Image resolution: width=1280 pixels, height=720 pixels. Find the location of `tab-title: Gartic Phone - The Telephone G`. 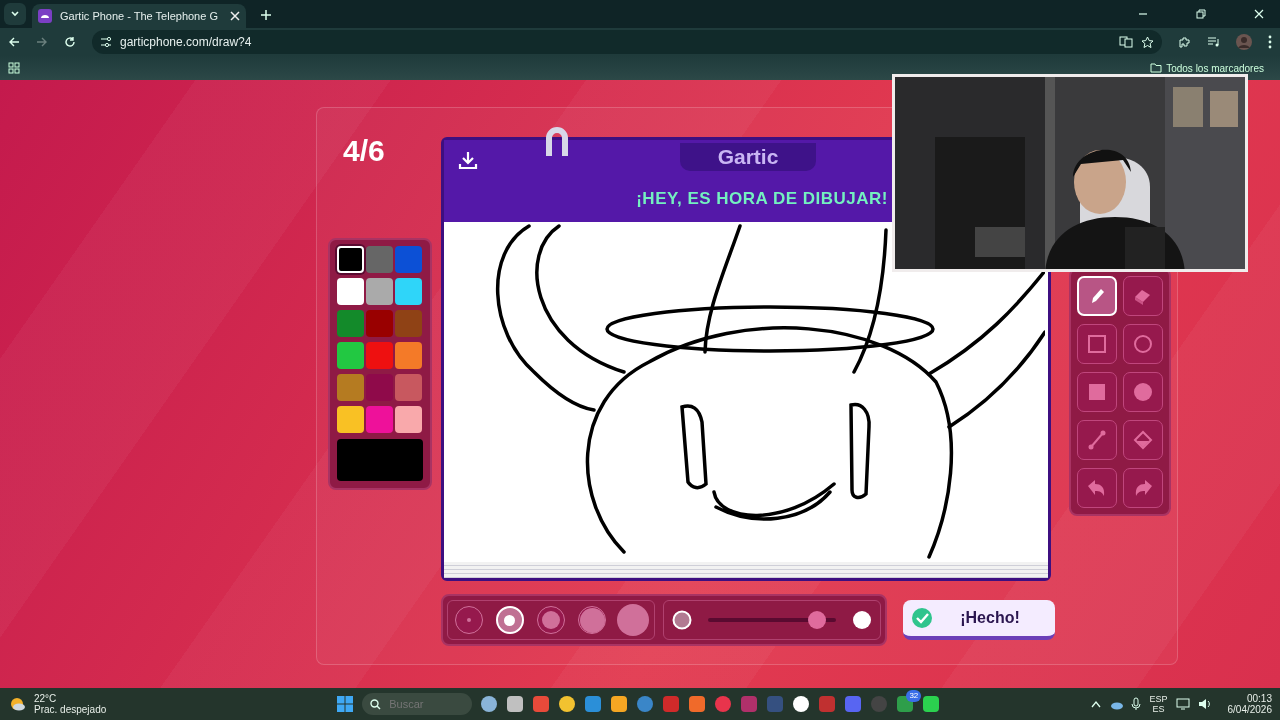

tab-title: Gartic Phone - The Telephone G is located at coordinates (139, 16).